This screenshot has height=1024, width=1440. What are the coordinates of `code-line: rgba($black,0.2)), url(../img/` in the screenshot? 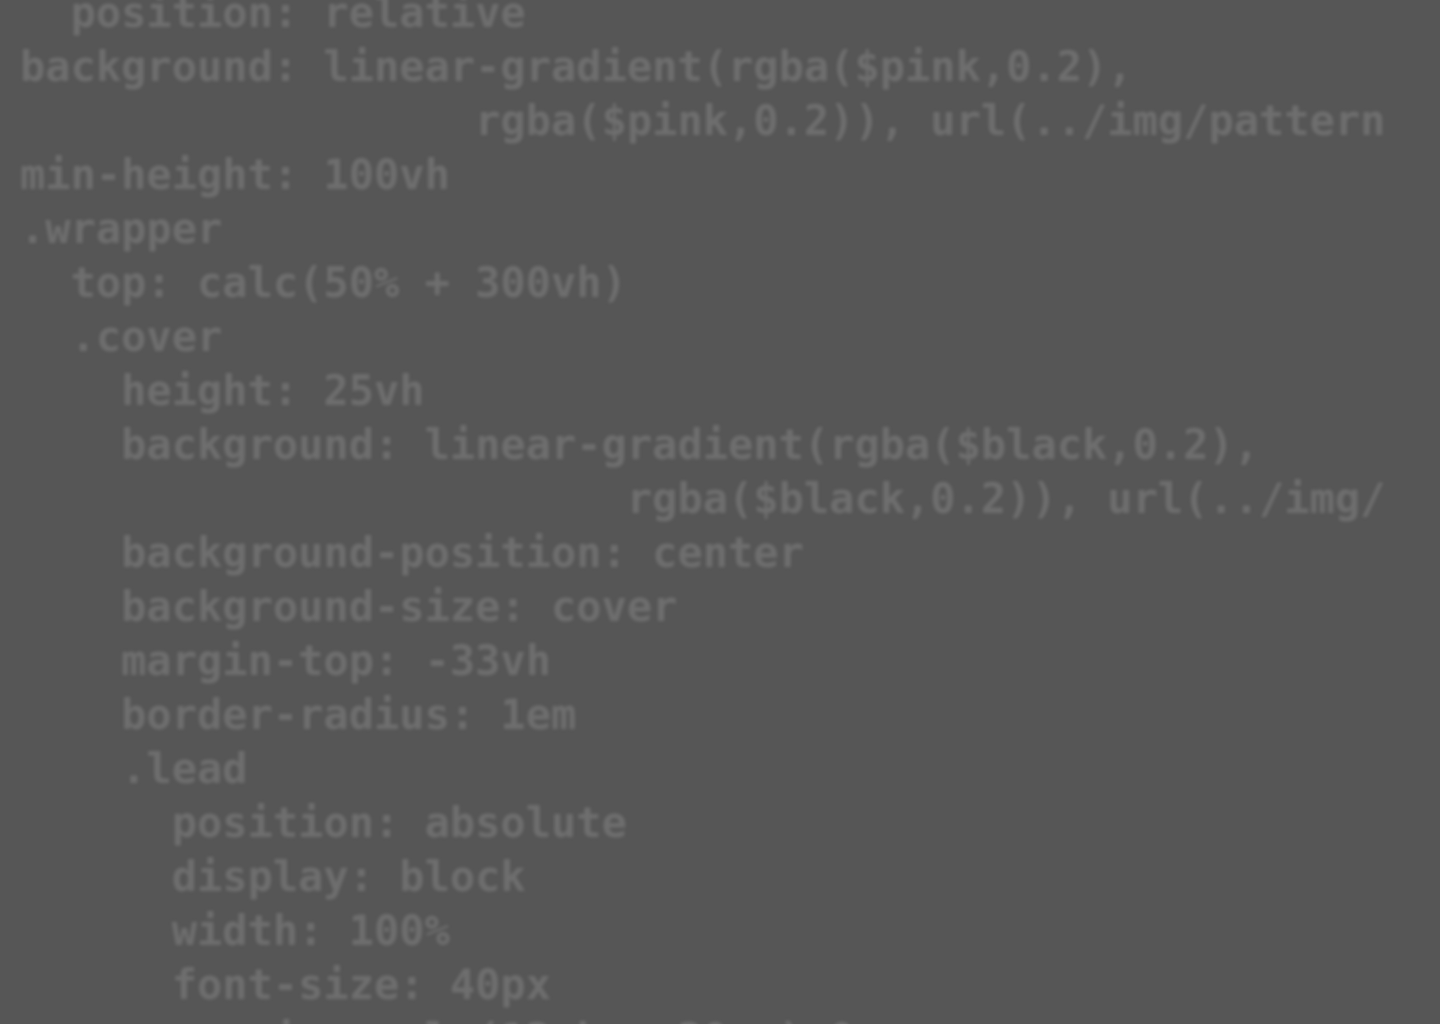 It's located at (703, 498).